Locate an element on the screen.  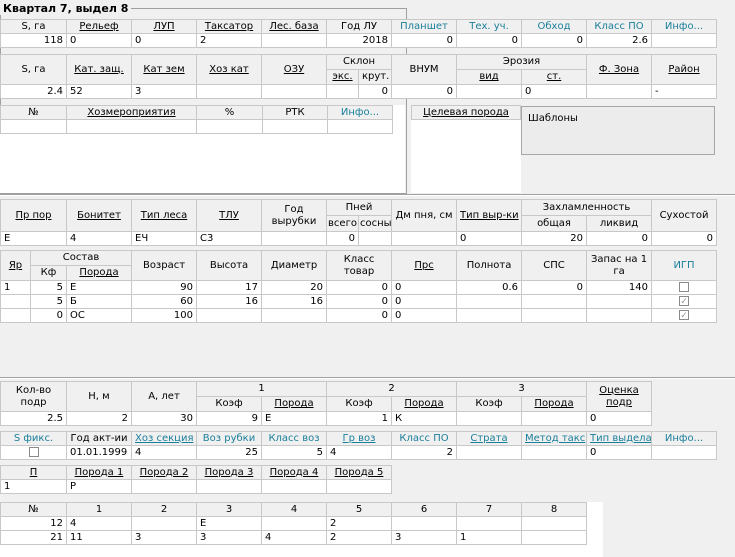
cell-forest-base is located at coordinates (294, 40).